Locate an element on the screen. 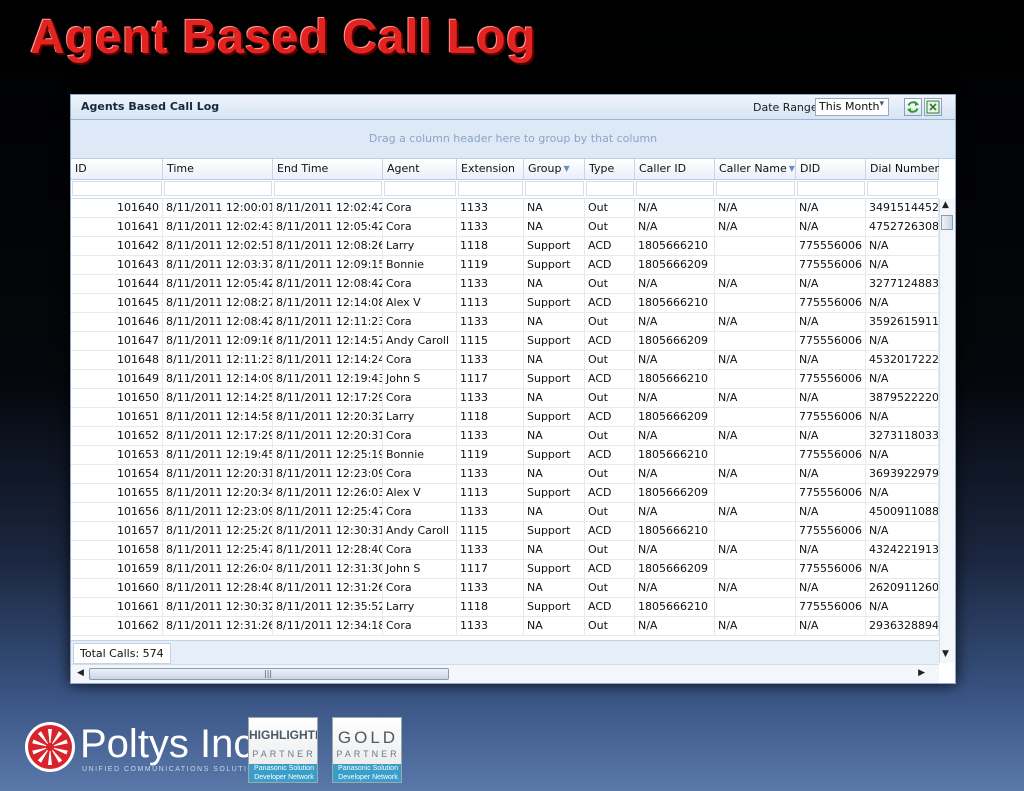 The image size is (1024, 791). column-header-time: Time is located at coordinates (218, 169).